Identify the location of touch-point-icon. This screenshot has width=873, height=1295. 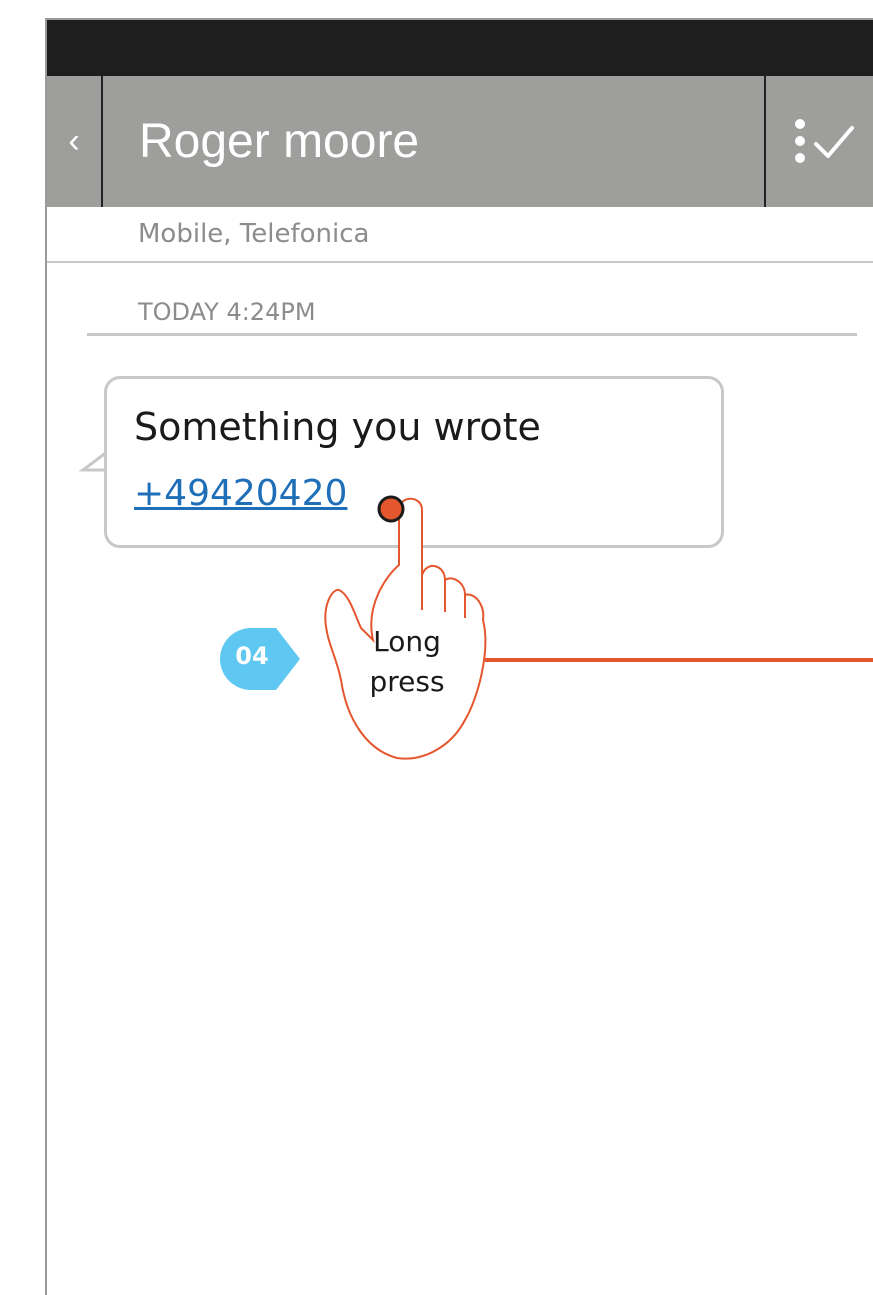
(391, 509).